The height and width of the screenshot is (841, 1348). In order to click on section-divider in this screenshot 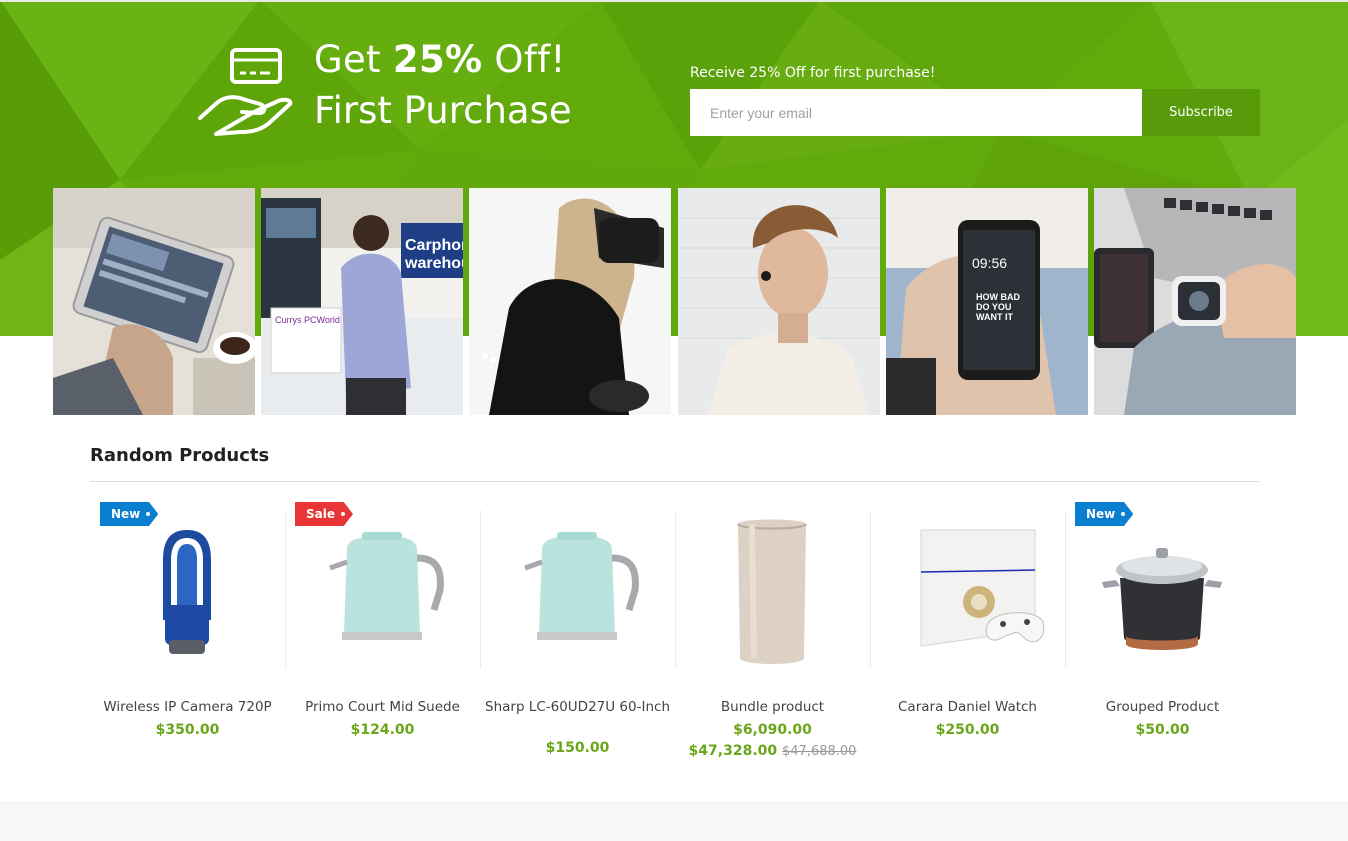, I will do `click(675, 481)`.